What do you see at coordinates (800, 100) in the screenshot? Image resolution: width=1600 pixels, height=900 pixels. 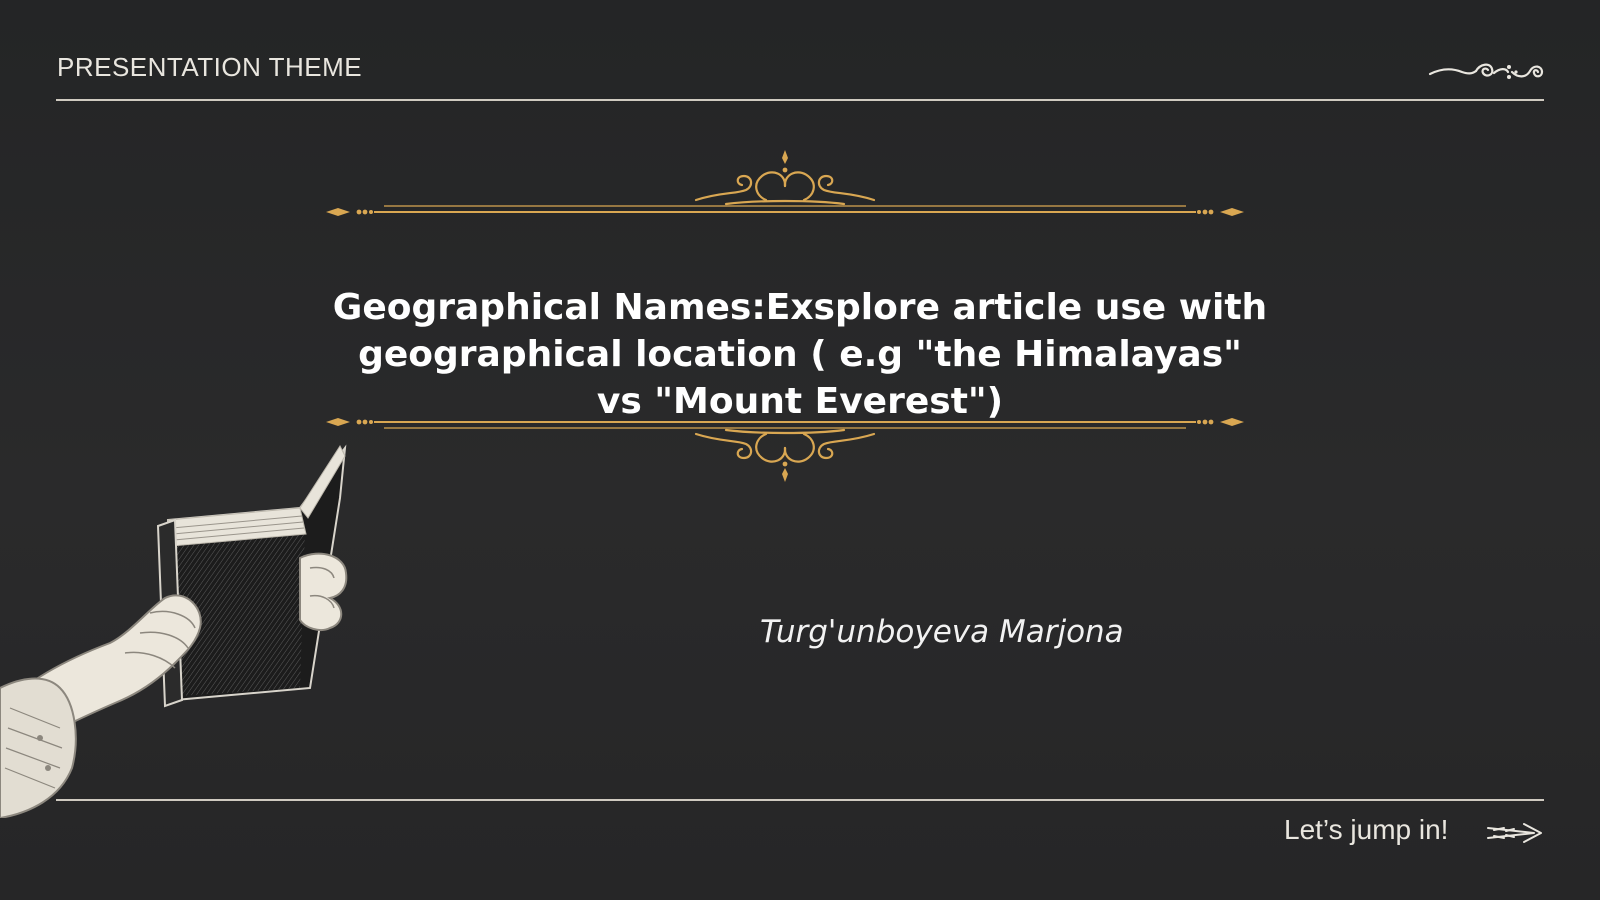 I see `header-divider` at bounding box center [800, 100].